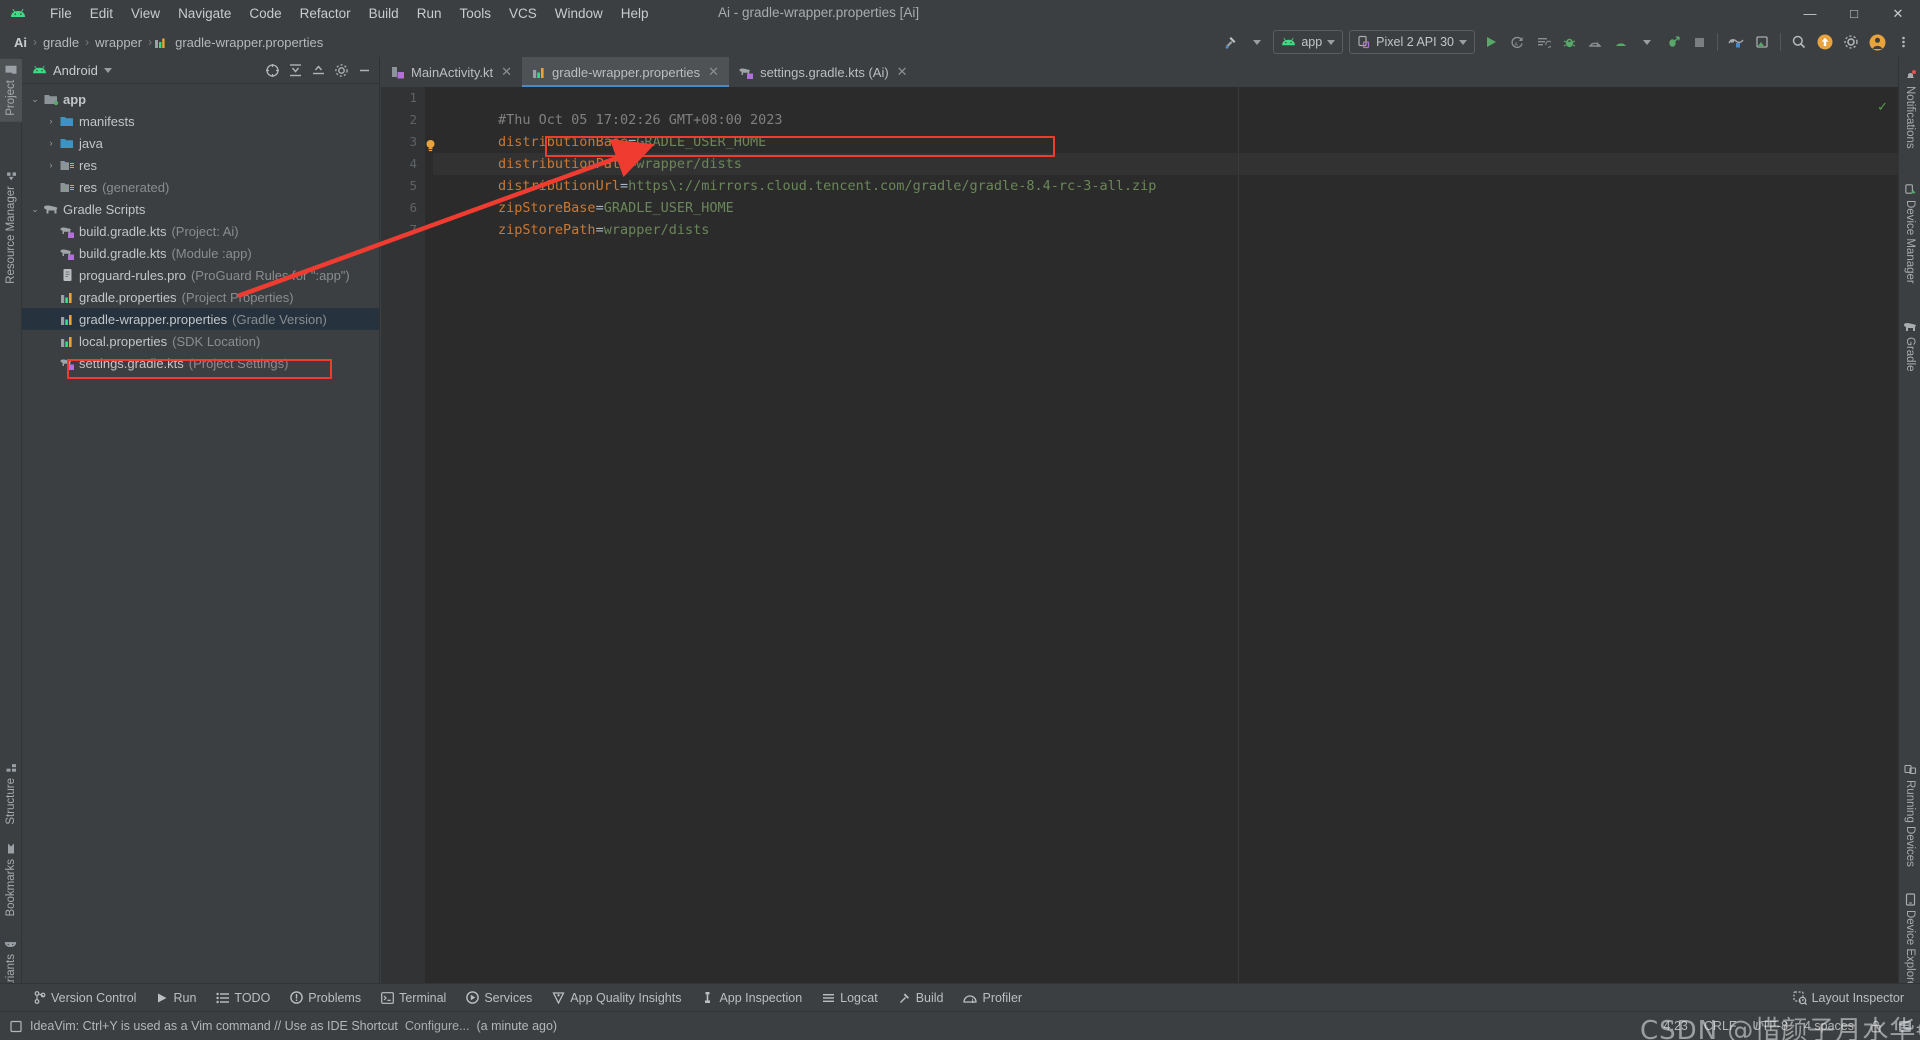 This screenshot has height=1040, width=1920. Describe the element at coordinates (1848, 998) in the screenshot. I see `bottom-item-layout-inspector: Layout Inspector` at that location.